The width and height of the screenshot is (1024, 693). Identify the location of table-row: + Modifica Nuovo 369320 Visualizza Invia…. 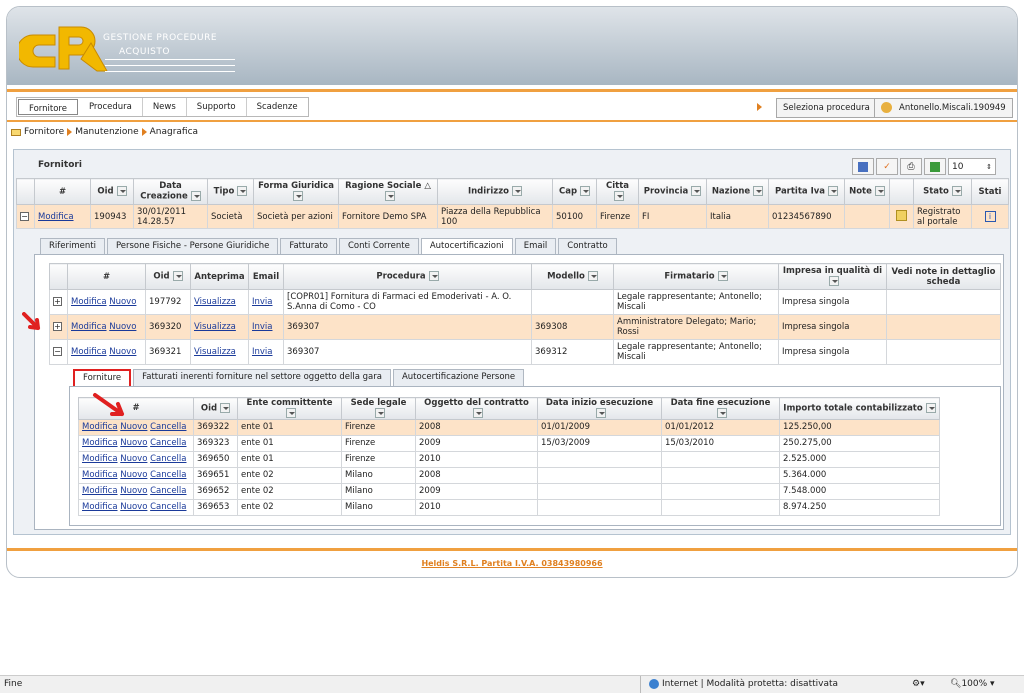
(525, 327).